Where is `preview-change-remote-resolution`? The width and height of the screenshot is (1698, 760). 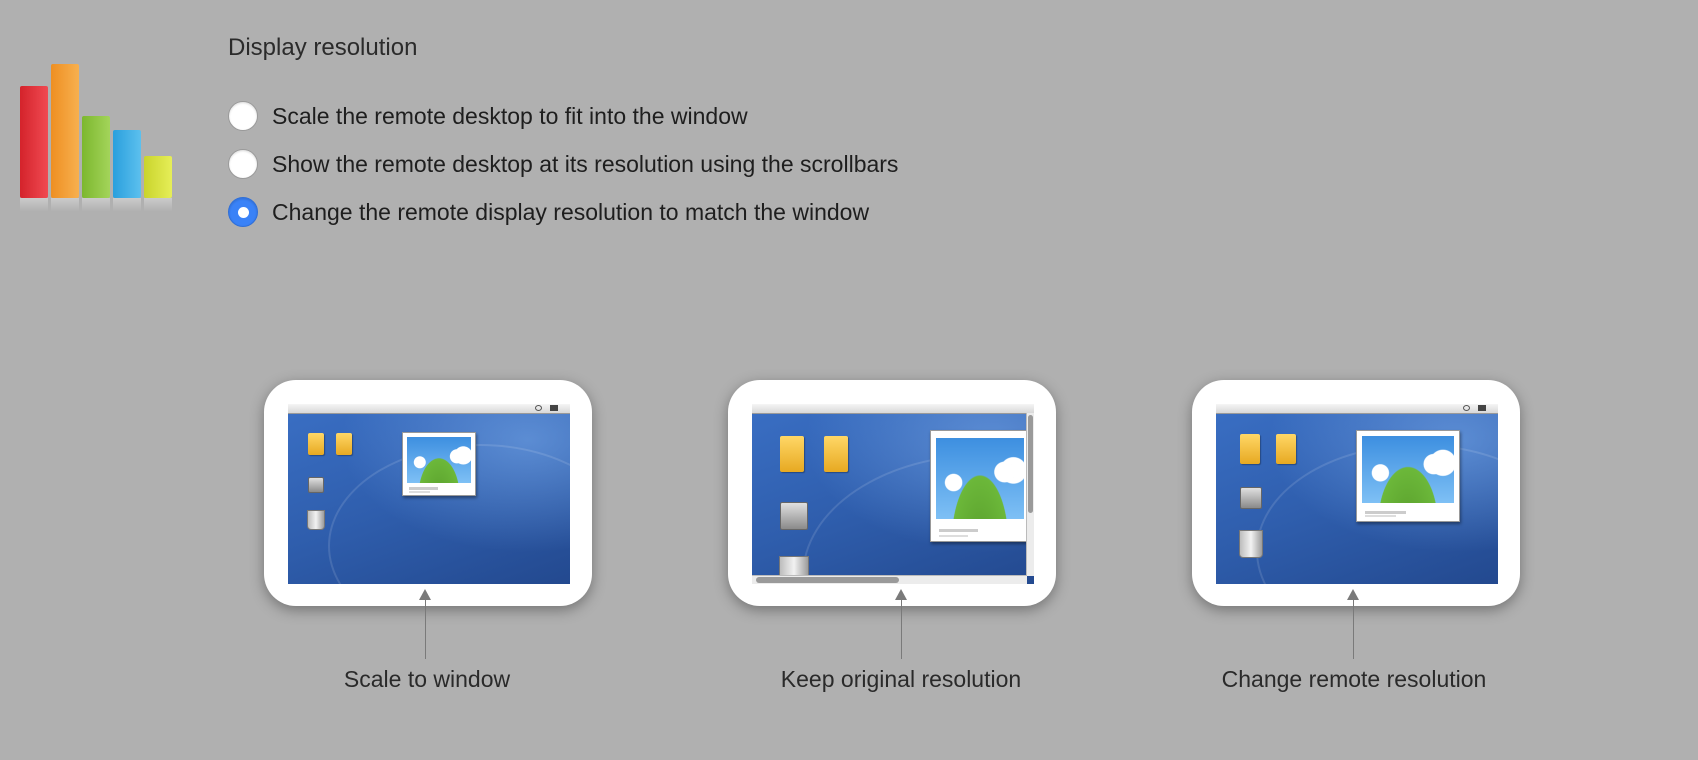 preview-change-remote-resolution is located at coordinates (1356, 493).